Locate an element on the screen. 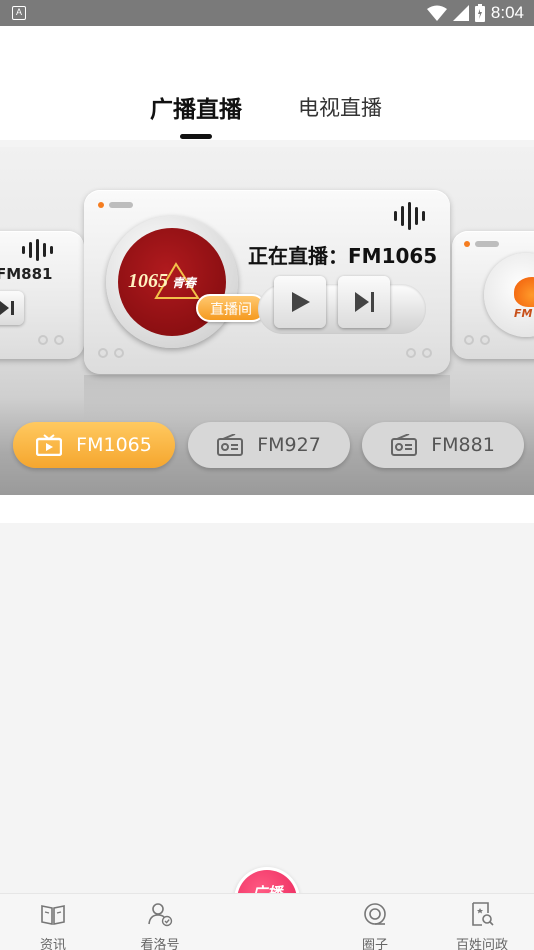 The image size is (534, 950). channel-fm881: FM881 is located at coordinates (443, 445).